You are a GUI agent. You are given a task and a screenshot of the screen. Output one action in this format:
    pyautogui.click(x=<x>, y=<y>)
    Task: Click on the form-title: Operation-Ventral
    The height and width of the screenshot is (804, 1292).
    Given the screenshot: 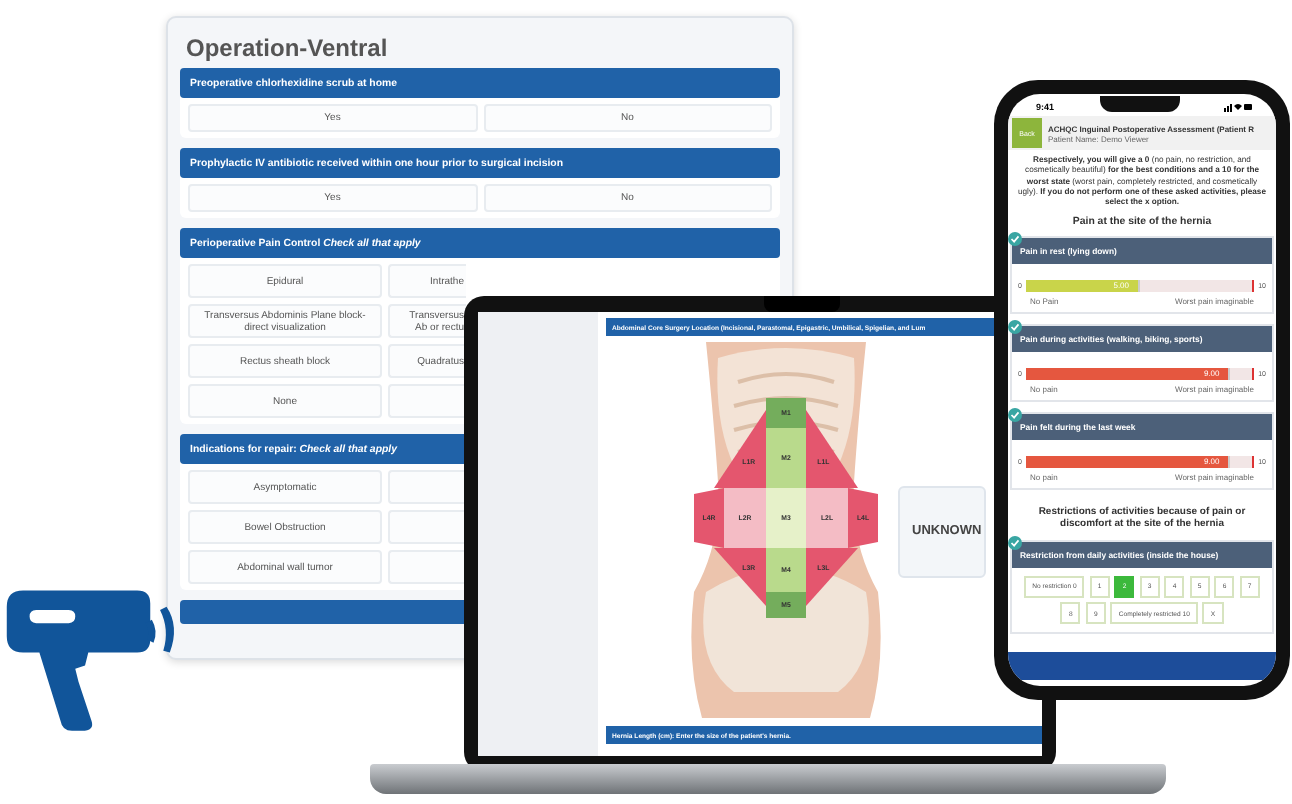 What is the action you would take?
    pyautogui.click(x=287, y=49)
    